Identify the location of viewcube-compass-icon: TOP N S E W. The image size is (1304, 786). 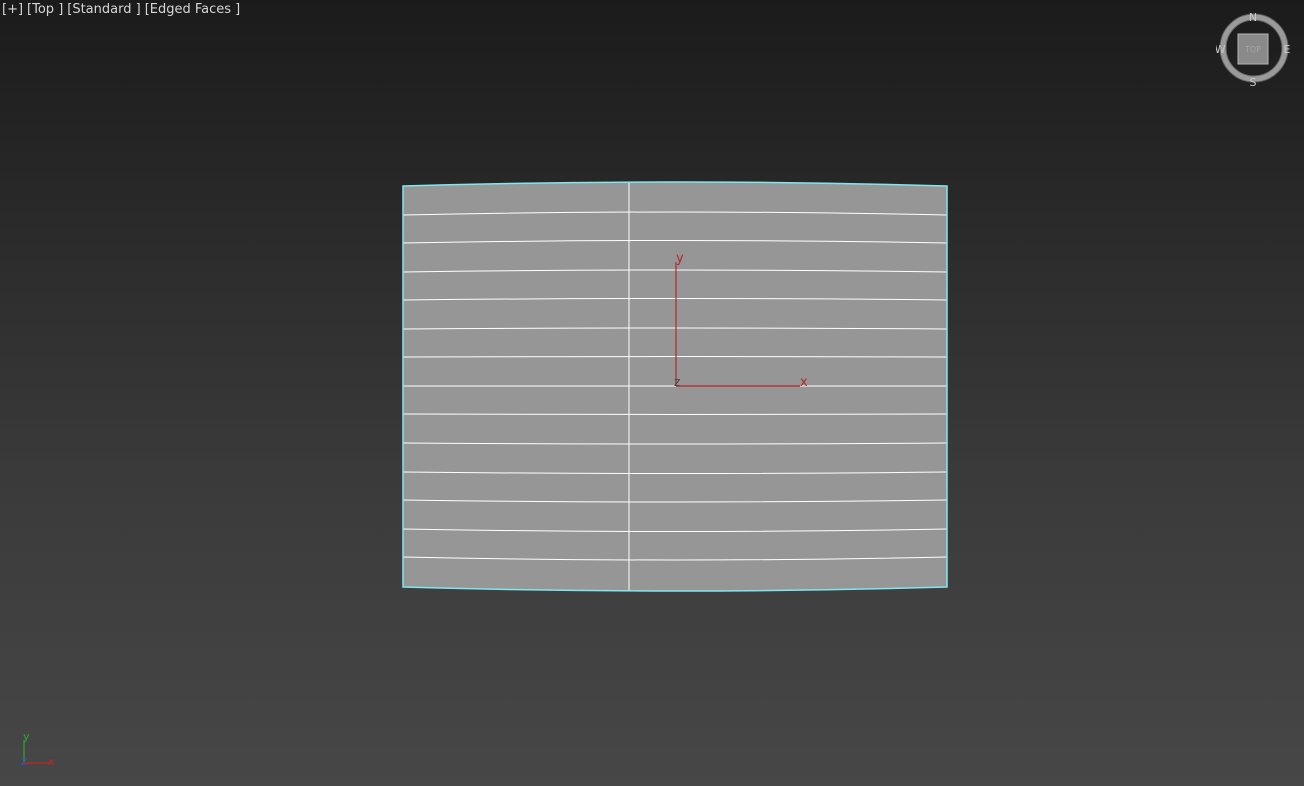
(1254, 48).